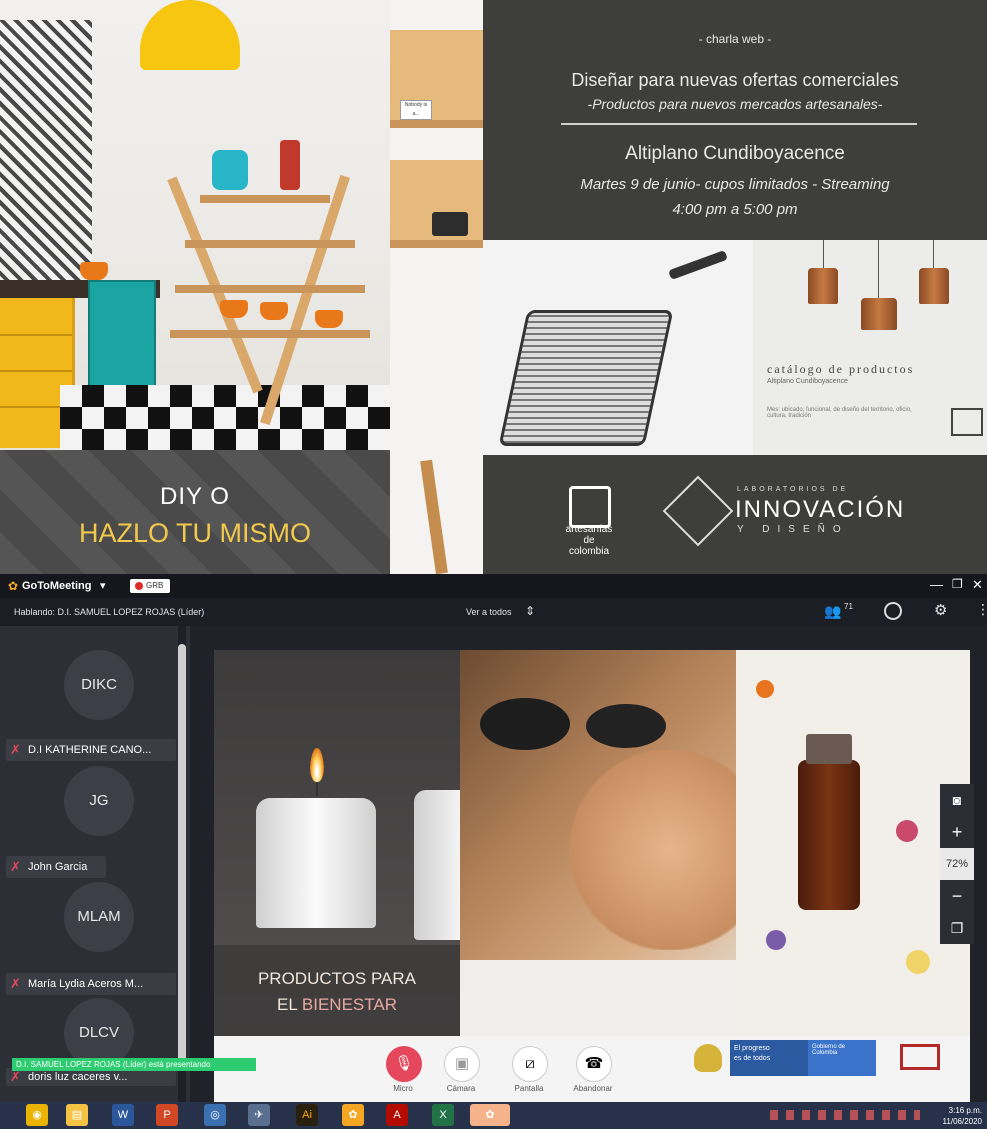  What do you see at coordinates (490, 1115) in the screenshot?
I see `gotomeeting-active-icon: ✿` at bounding box center [490, 1115].